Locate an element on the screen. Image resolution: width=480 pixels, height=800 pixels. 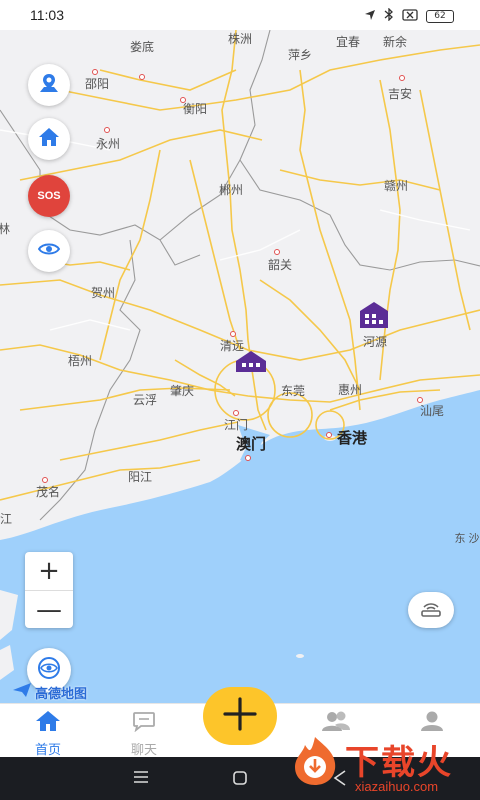
router-button is located at coordinates (431, 610).